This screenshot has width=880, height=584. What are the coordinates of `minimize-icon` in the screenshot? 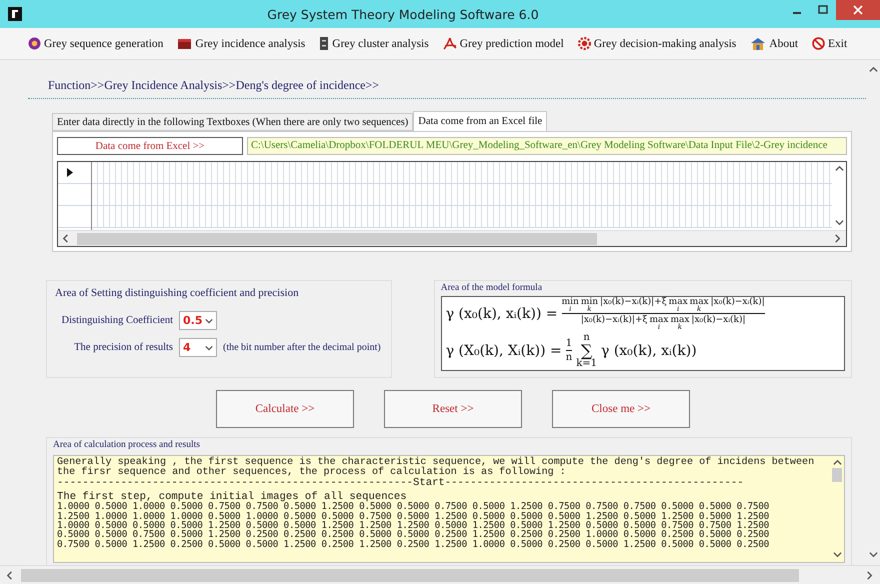 It's located at (797, 13).